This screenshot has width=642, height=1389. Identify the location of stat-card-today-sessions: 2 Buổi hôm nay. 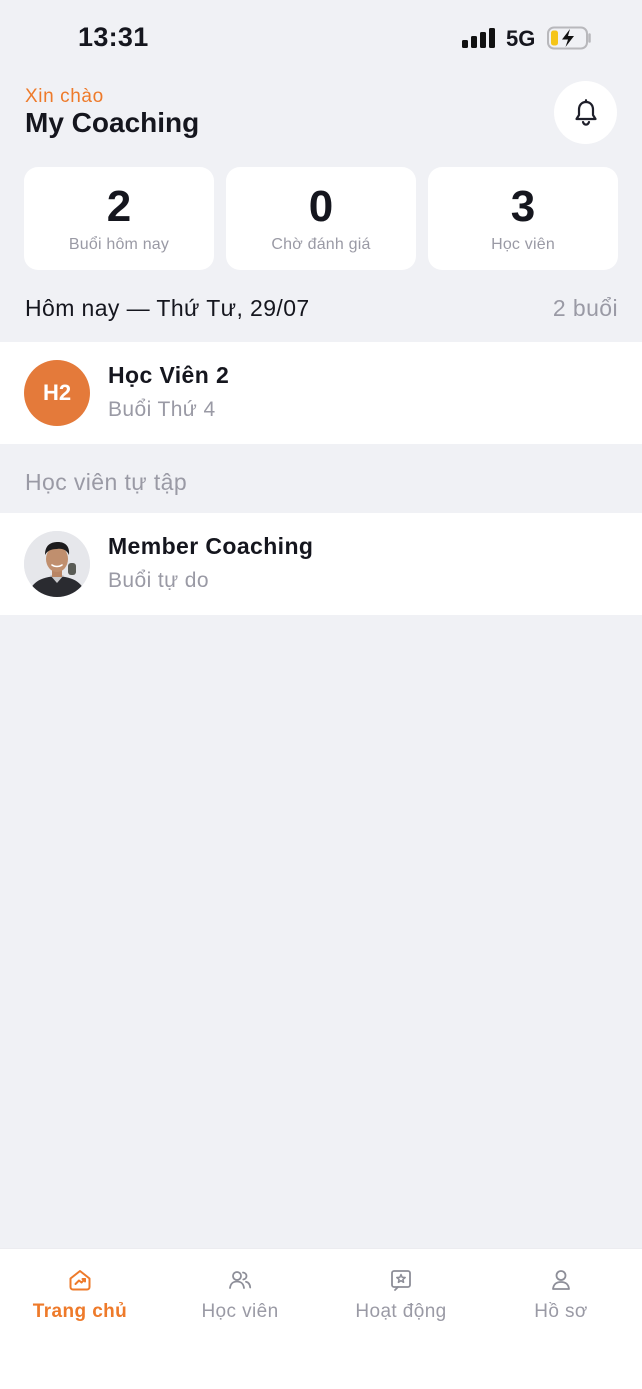
(119, 218).